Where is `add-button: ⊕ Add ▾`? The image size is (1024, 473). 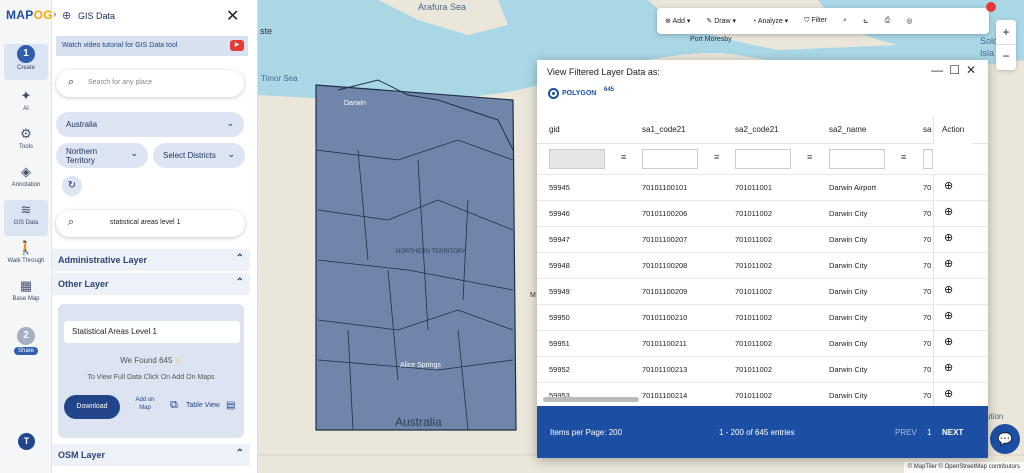
add-button: ⊕ Add ▾ is located at coordinates (677, 21).